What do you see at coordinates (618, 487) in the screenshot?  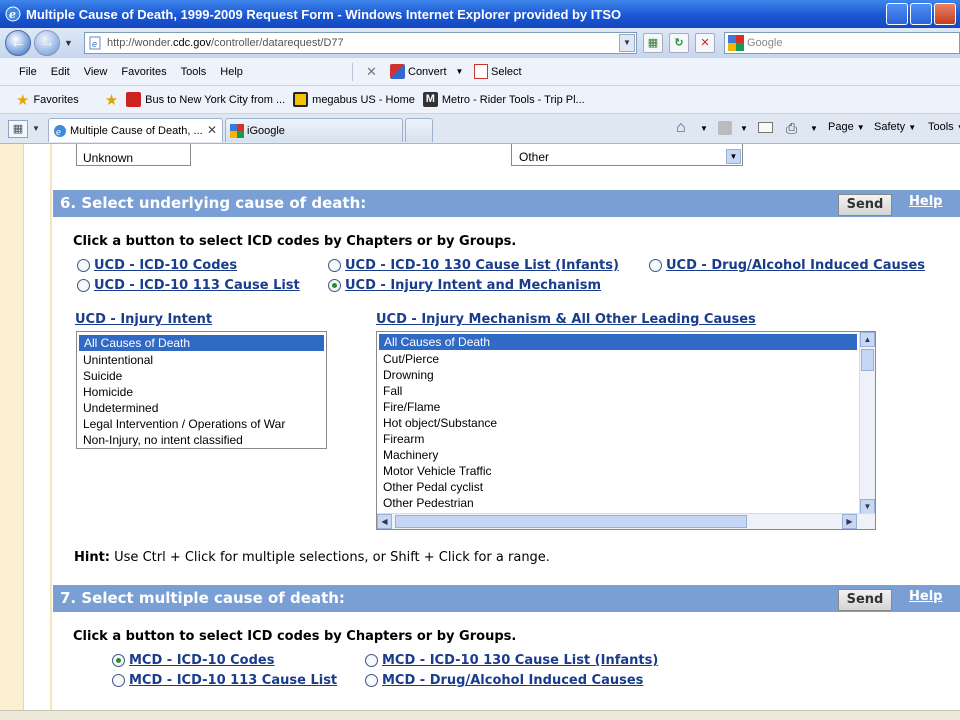 I see `list-option: Other Pedal cyclist` at bounding box center [618, 487].